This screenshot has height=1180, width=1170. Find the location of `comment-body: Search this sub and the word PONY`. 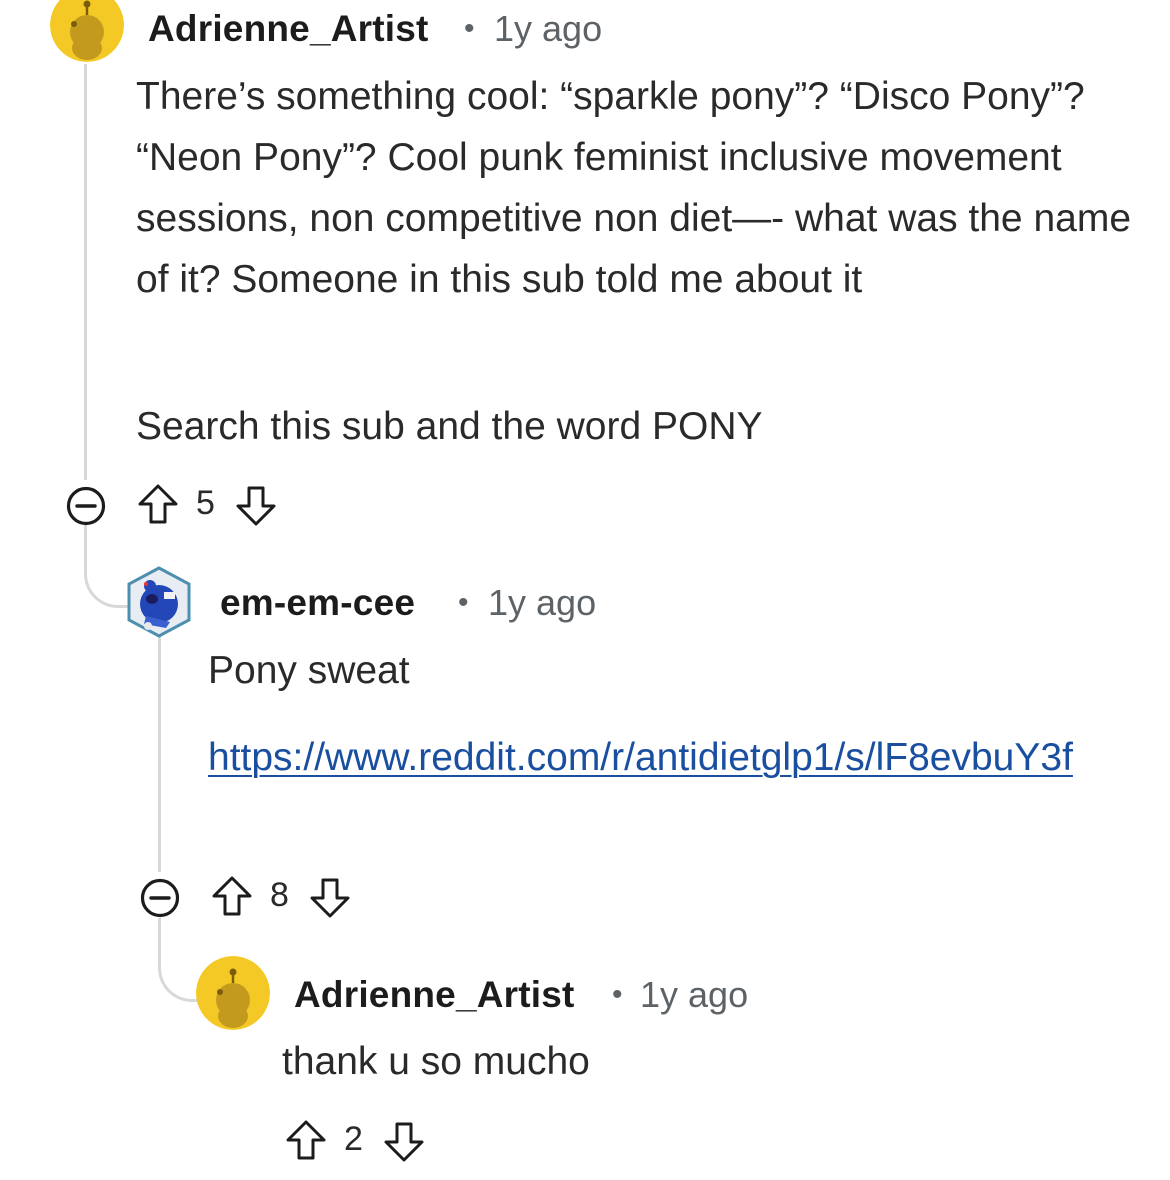

comment-body: Search this sub and the word PONY is located at coordinates (449, 426).